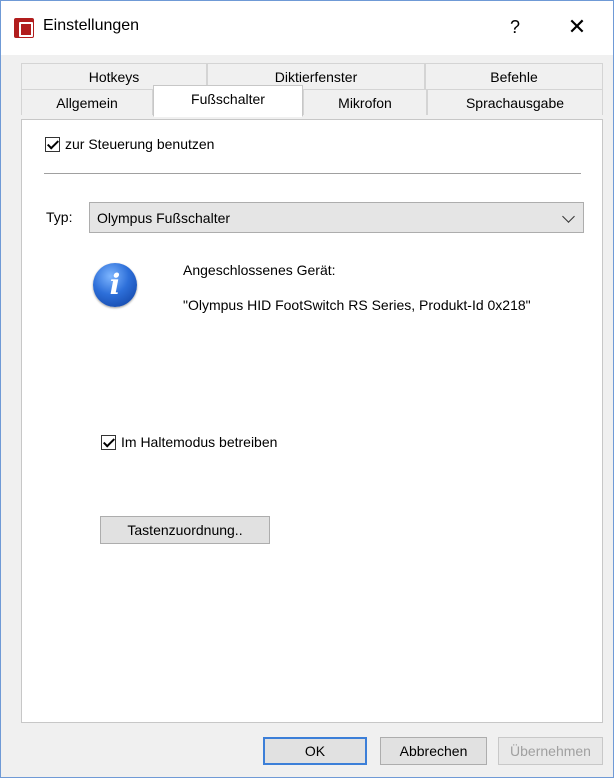 The width and height of the screenshot is (614, 778). Describe the element at coordinates (185, 530) in the screenshot. I see `key-mapping-button: Tastenzuordnung..` at that location.